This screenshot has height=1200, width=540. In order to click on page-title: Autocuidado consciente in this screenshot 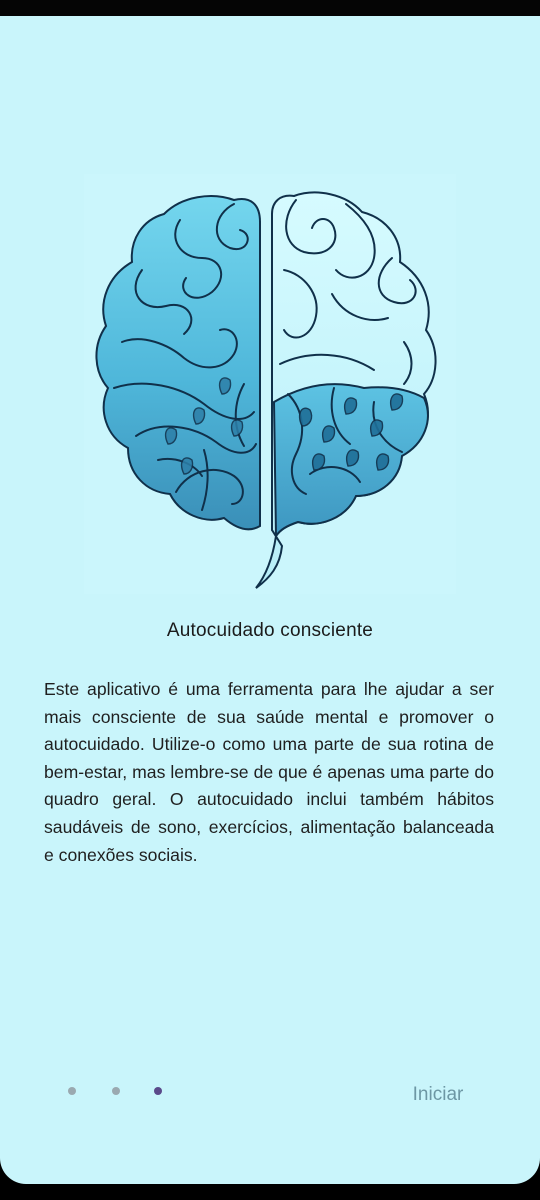, I will do `click(270, 630)`.